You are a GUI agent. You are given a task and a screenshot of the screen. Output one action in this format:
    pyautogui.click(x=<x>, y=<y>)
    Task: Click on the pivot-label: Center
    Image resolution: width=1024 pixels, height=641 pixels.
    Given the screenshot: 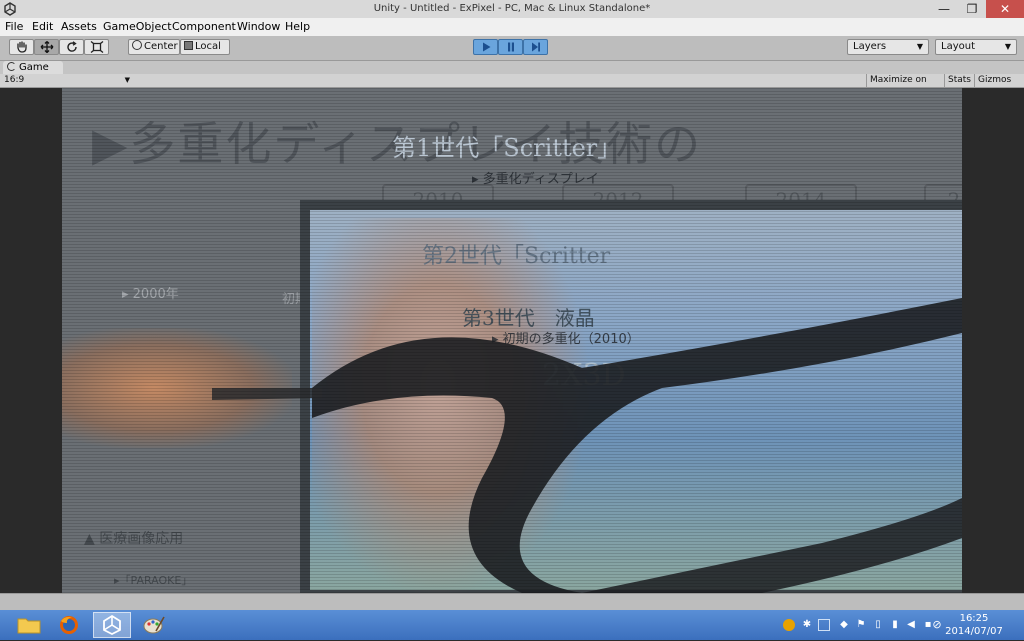 What is the action you would take?
    pyautogui.click(x=161, y=46)
    